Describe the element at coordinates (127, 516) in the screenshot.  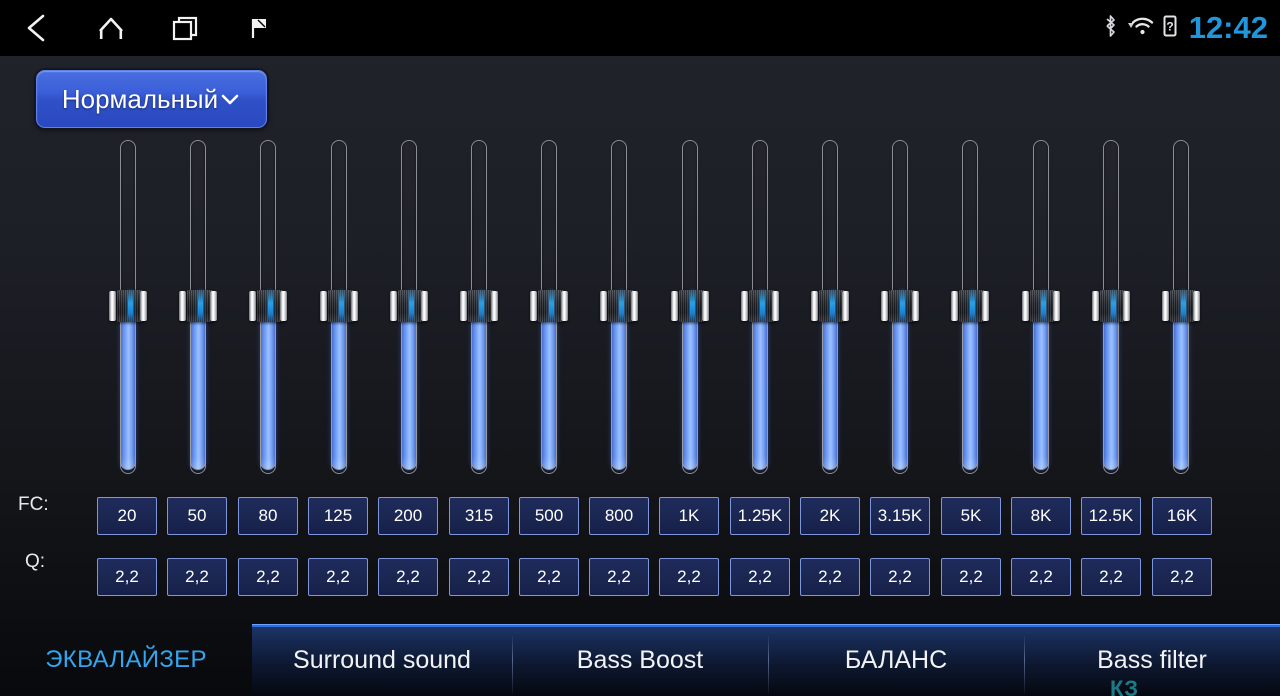
I see `fc-value-button: 20` at that location.